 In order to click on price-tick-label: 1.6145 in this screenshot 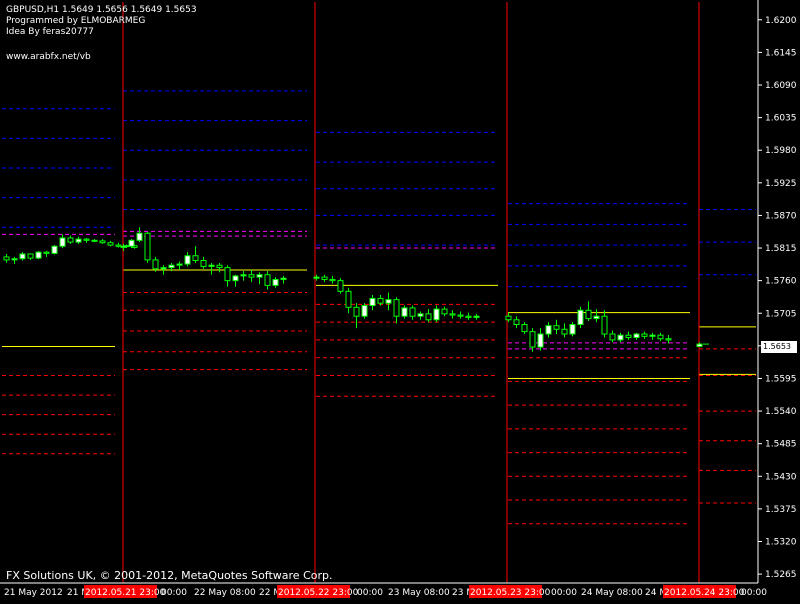, I will do `click(781, 53)`.